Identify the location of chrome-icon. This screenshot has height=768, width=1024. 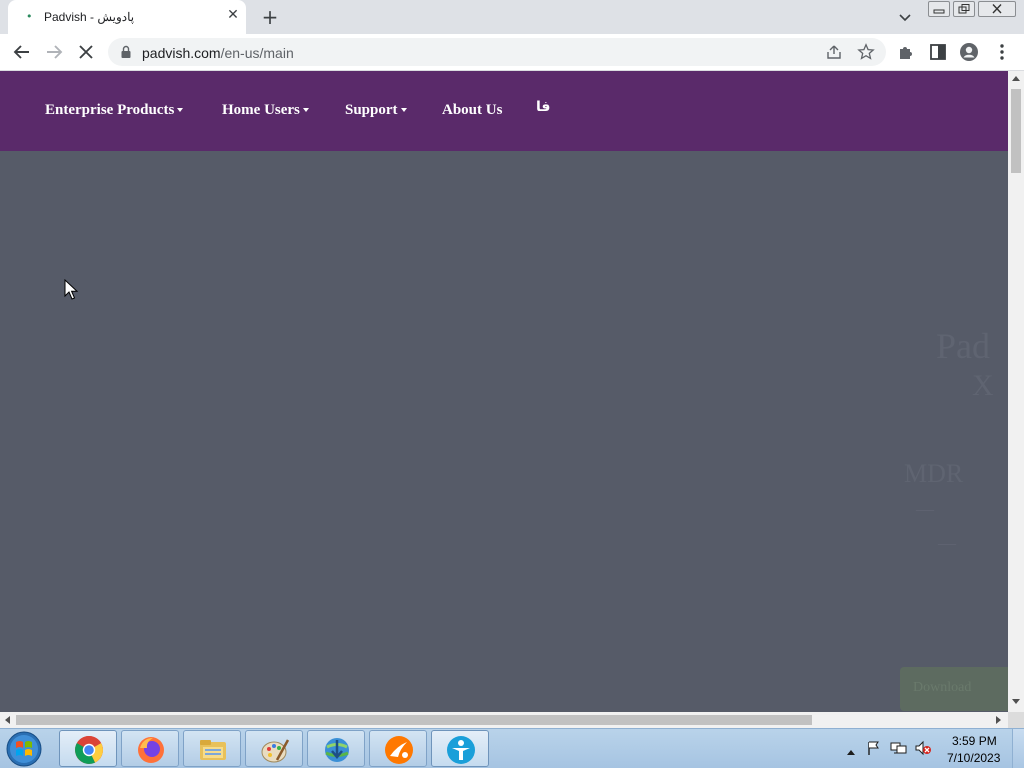
(89, 750).